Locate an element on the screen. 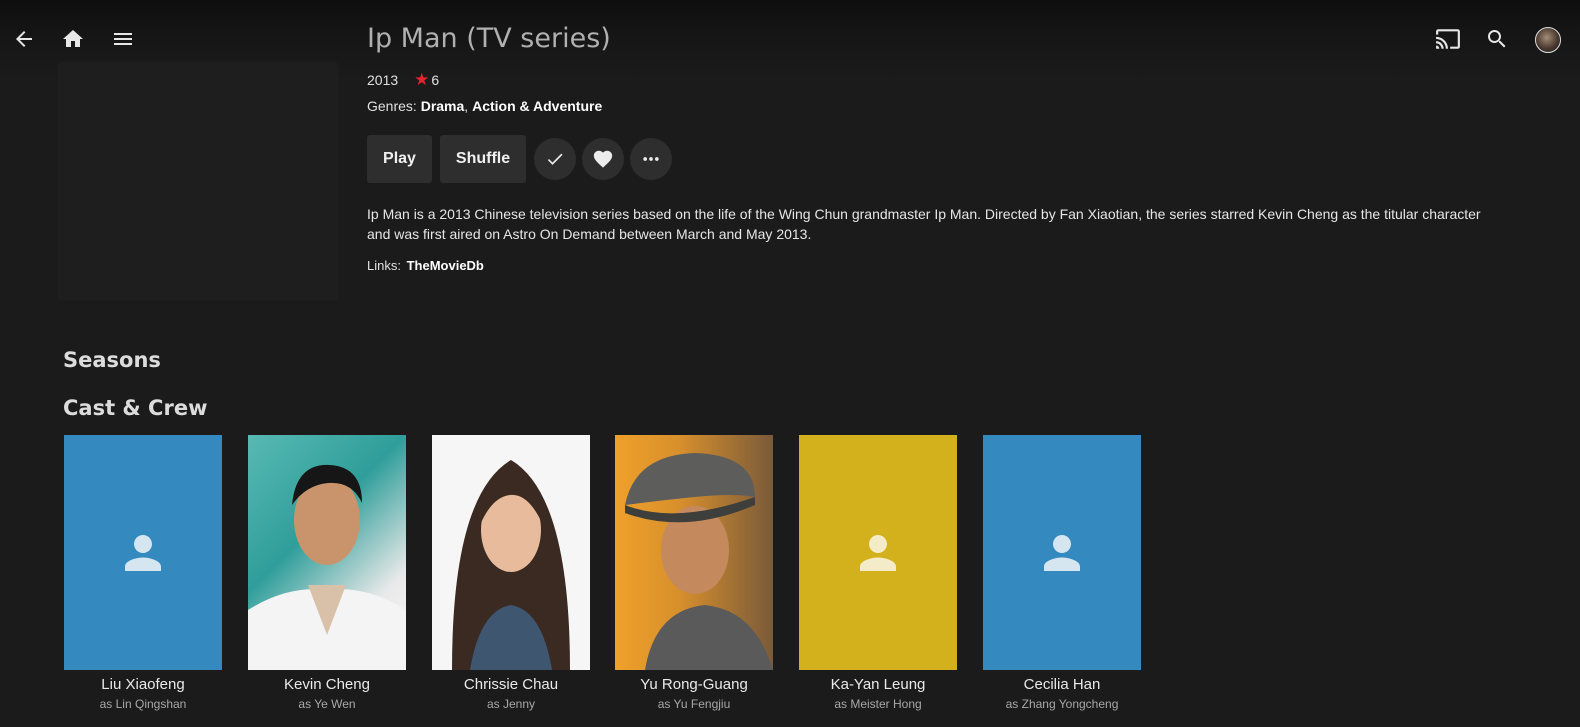 This screenshot has height=727, width=1580. home-icon is located at coordinates (73, 38).